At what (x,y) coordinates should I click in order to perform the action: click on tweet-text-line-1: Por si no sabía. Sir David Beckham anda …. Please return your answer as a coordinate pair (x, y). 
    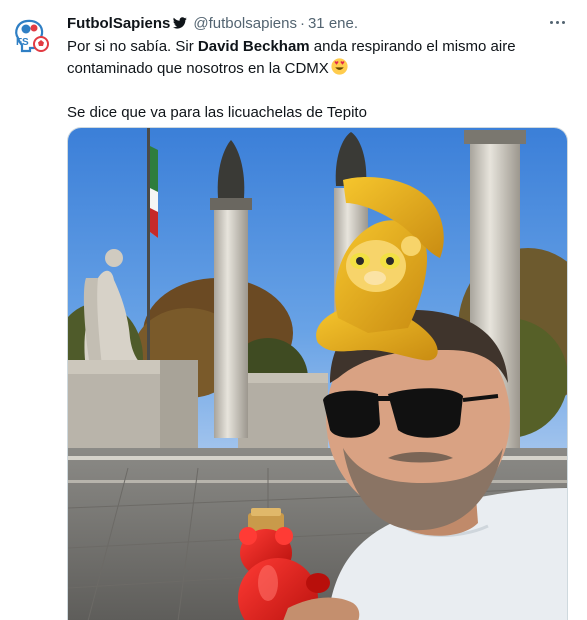
    Looking at the image, I should click on (291, 46).